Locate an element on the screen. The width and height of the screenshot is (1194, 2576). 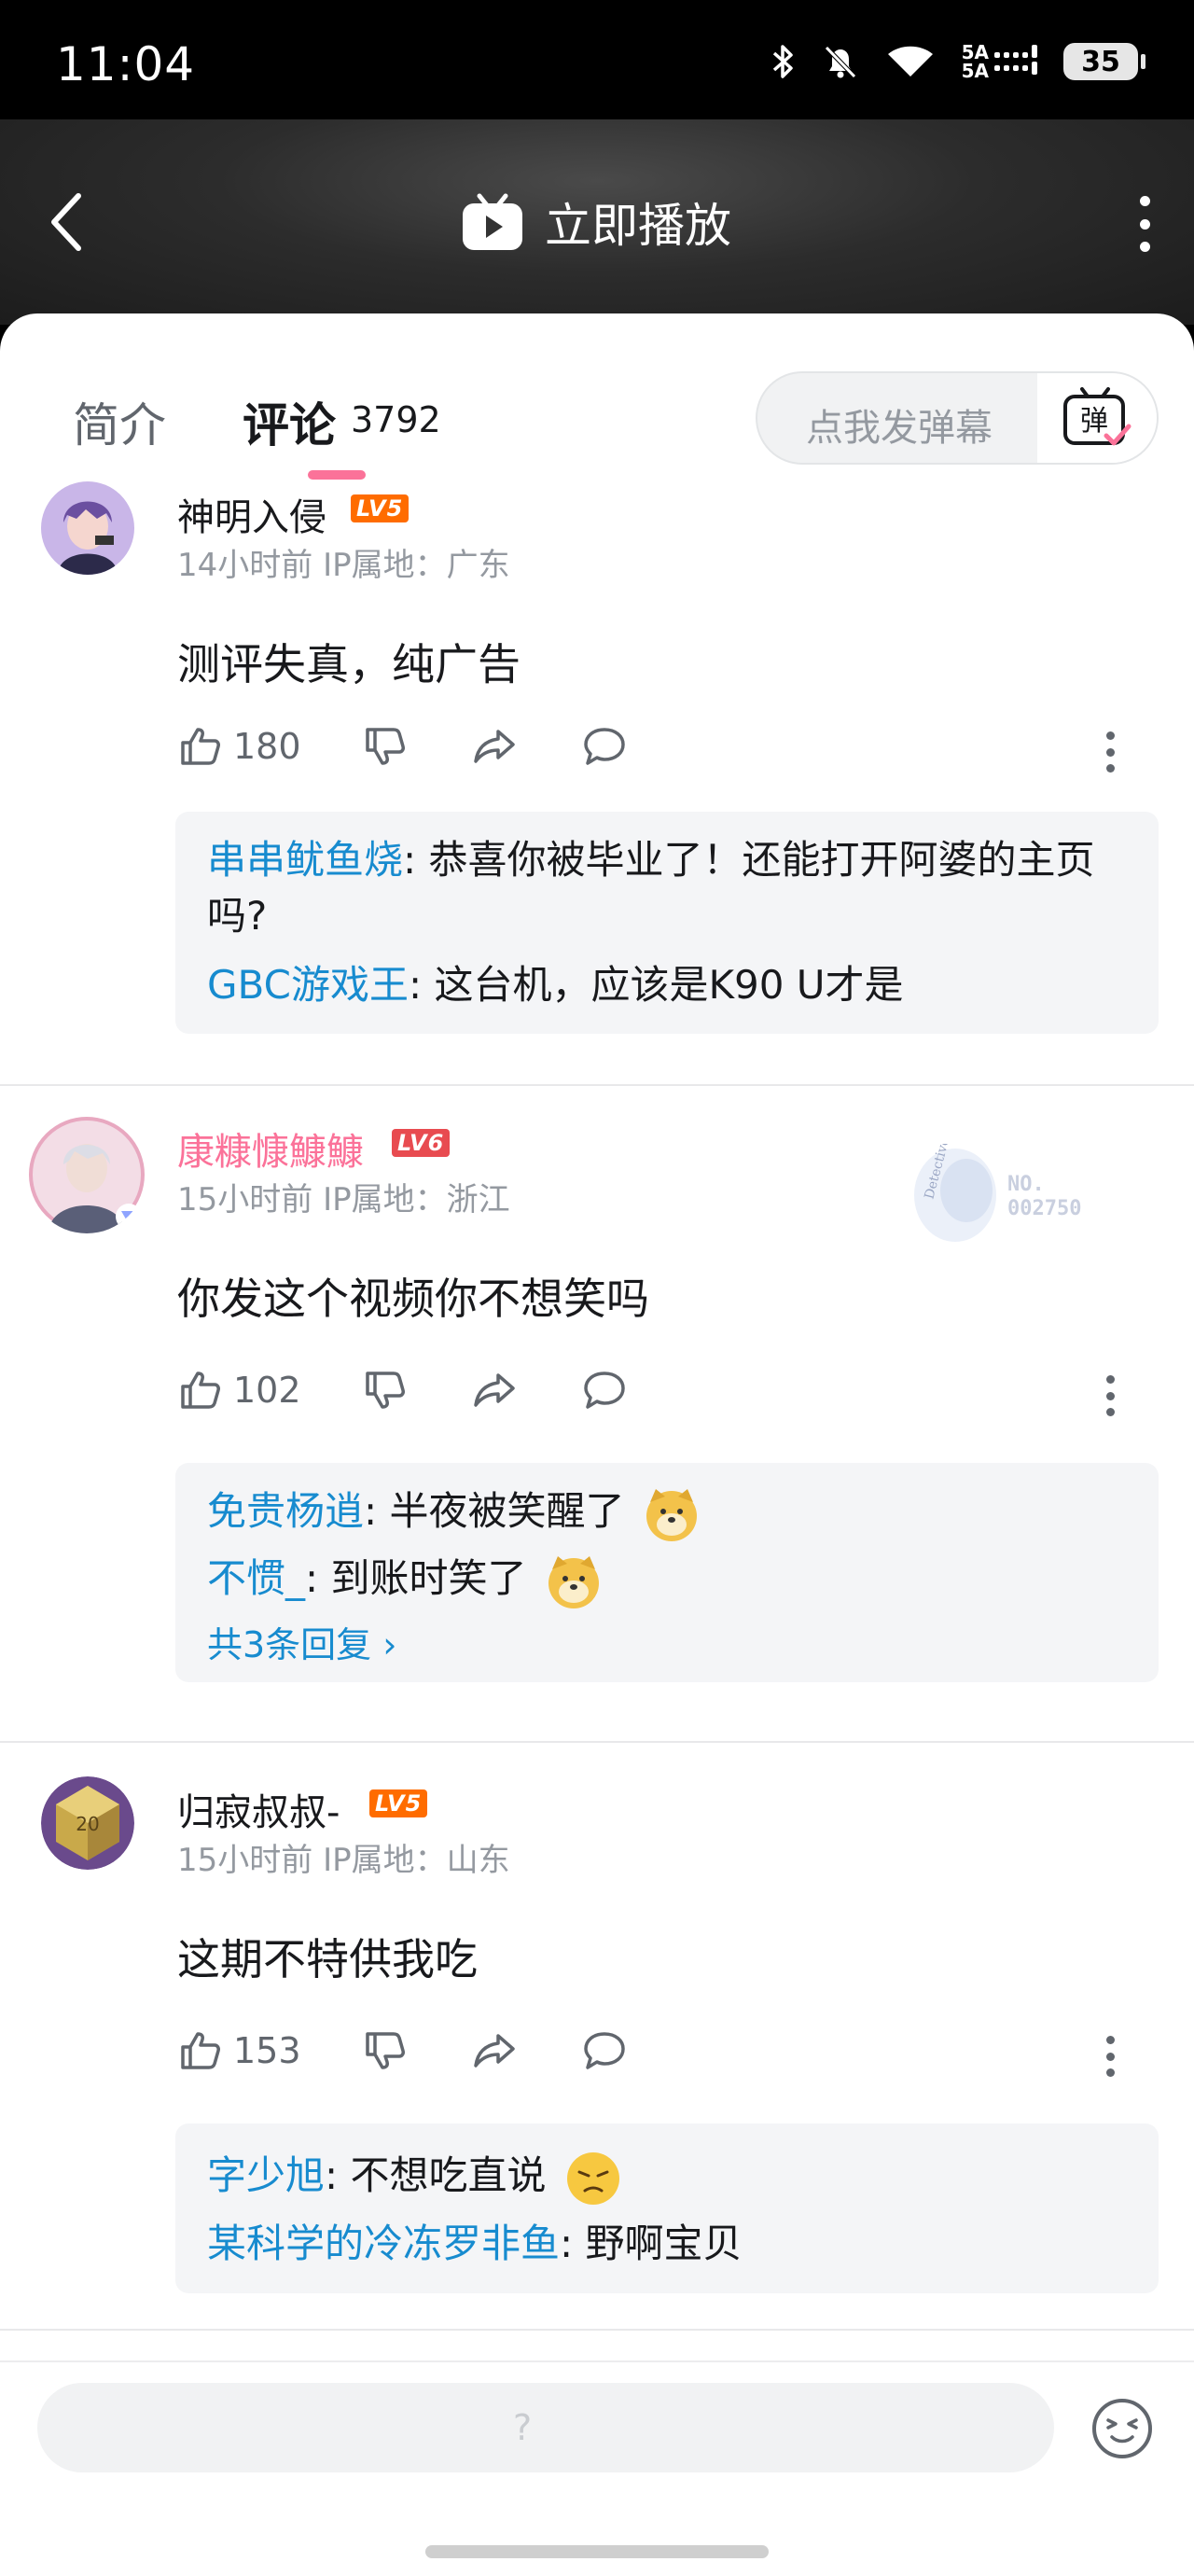
comment-text: 测评失真，纯广告 is located at coordinates (349, 664).